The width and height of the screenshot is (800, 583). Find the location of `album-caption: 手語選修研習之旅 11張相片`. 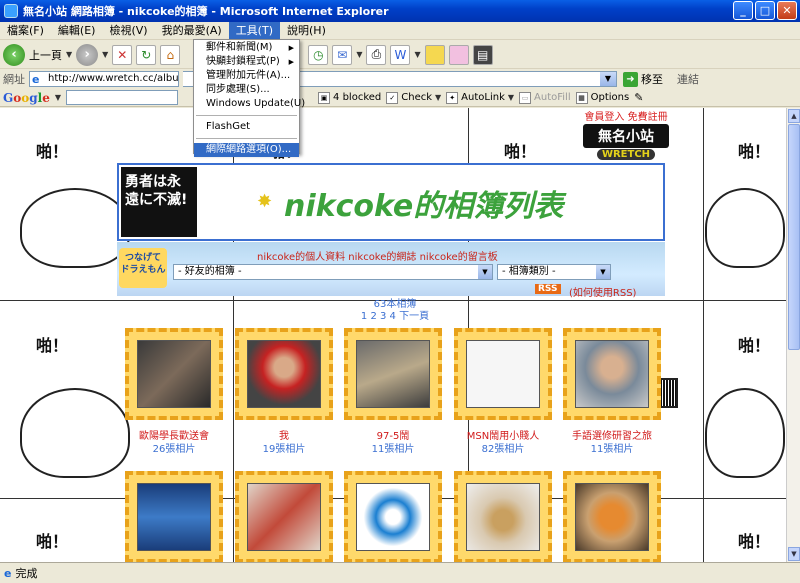

album-caption: 手語選修研習之旅 11張相片 is located at coordinates (612, 443).